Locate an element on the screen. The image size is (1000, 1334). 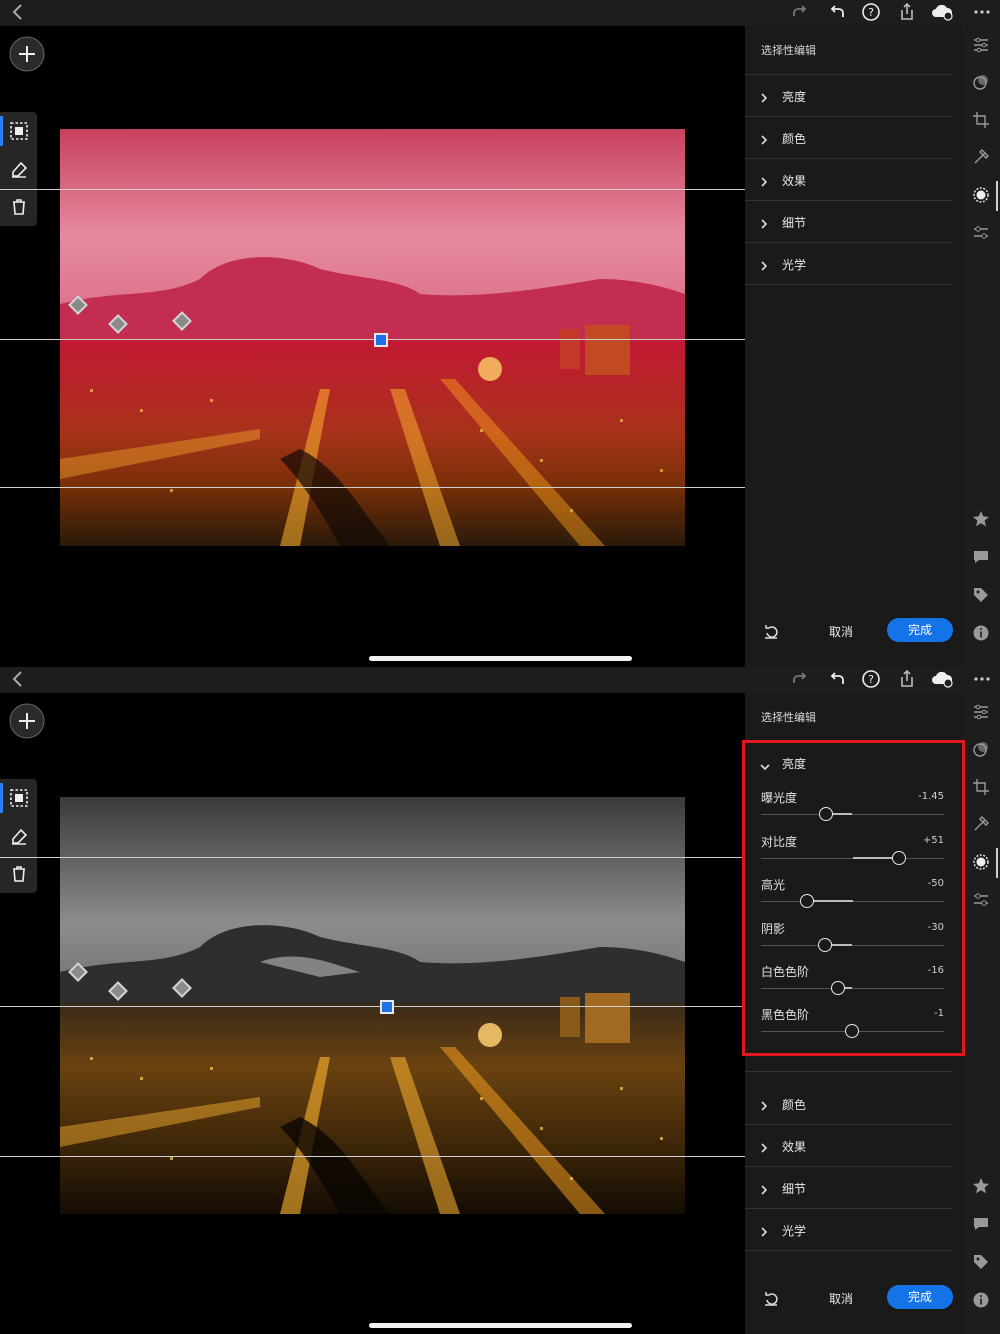
slider-value: -1.45 is located at coordinates (931, 796).